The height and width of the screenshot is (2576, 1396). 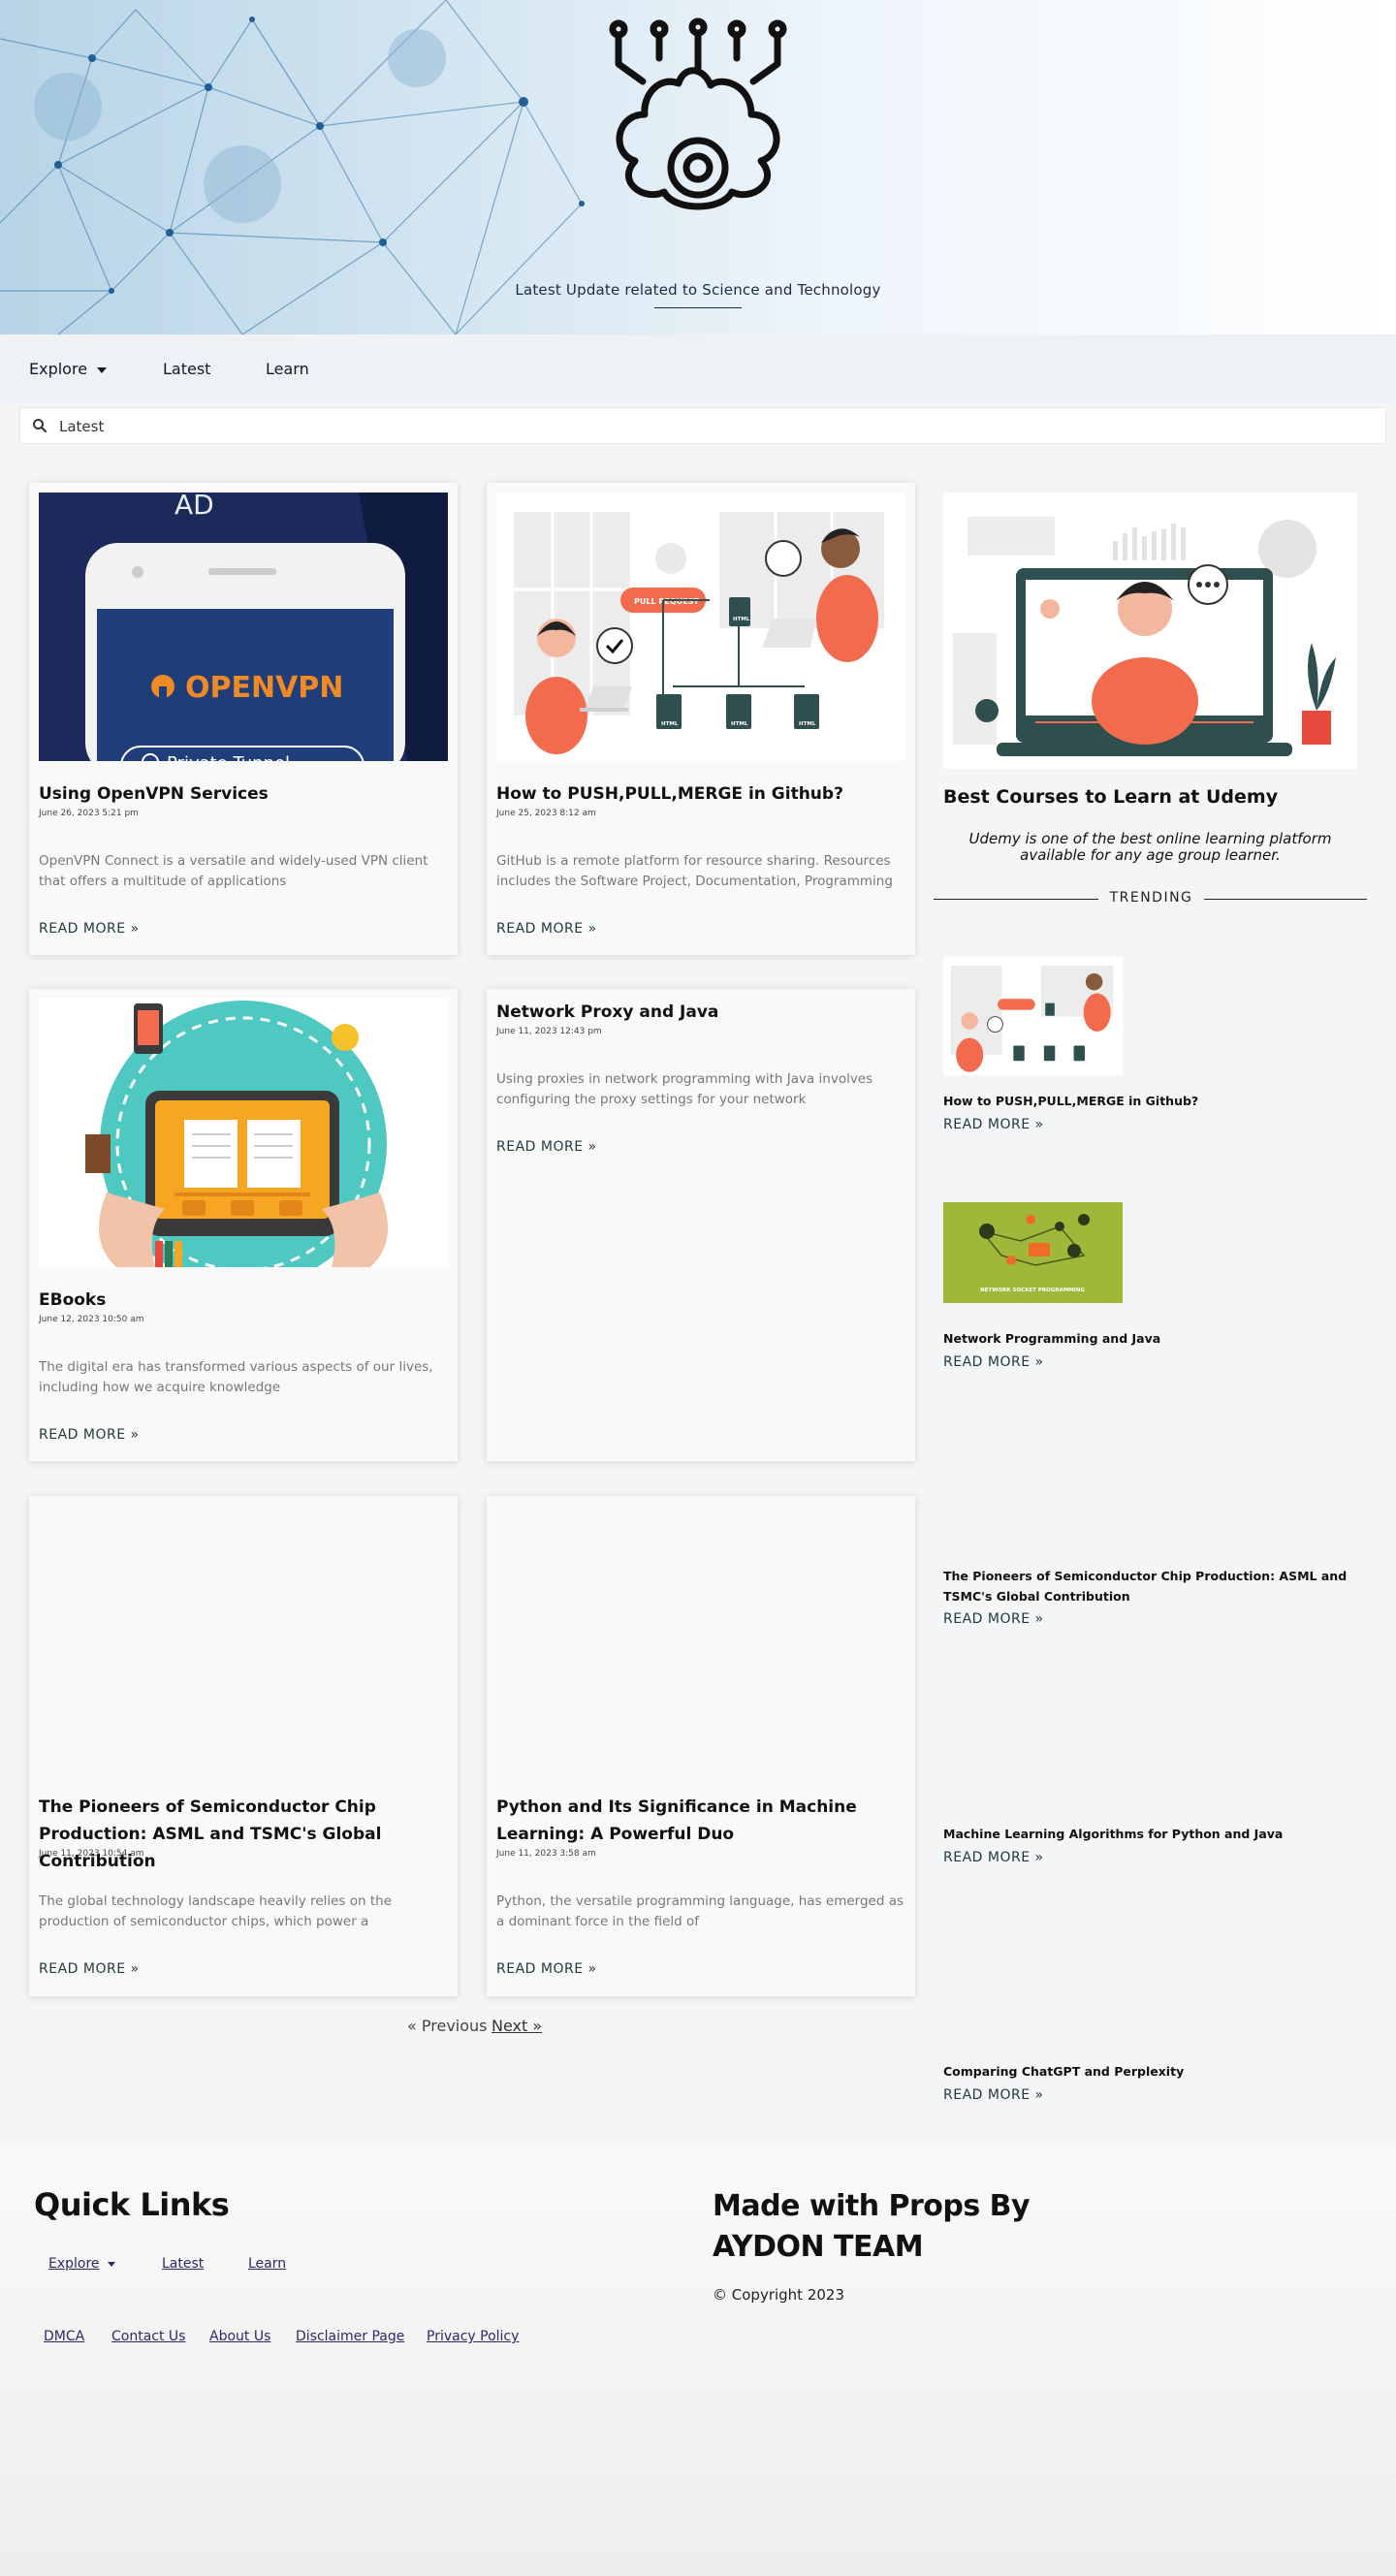 I want to click on udemy-feature-image, so click(x=1150, y=631).